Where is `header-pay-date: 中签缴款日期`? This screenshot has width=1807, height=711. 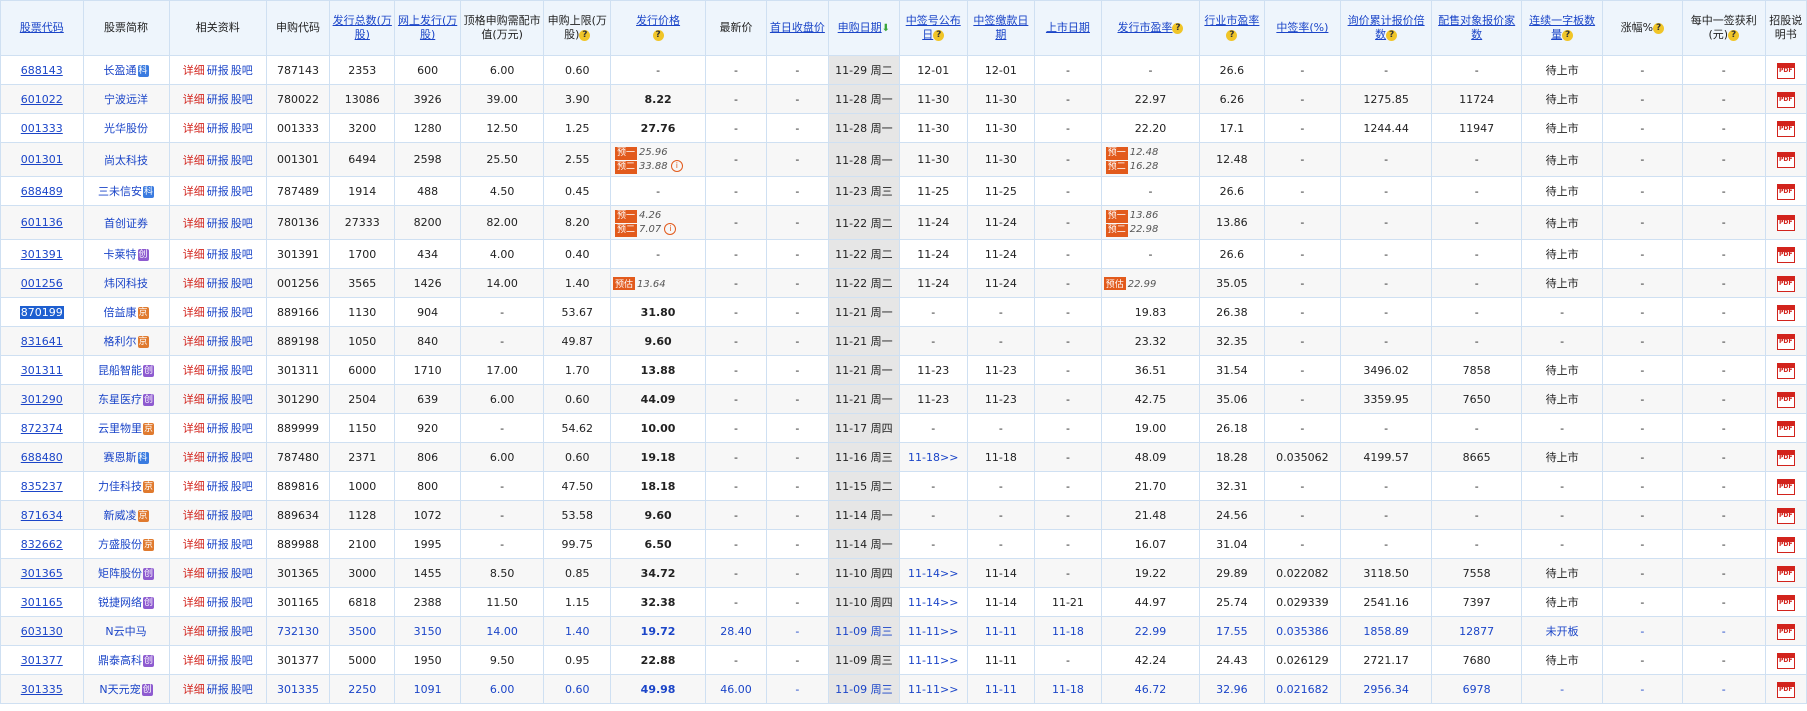 header-pay-date: 中签缴款日期 is located at coordinates (1001, 28).